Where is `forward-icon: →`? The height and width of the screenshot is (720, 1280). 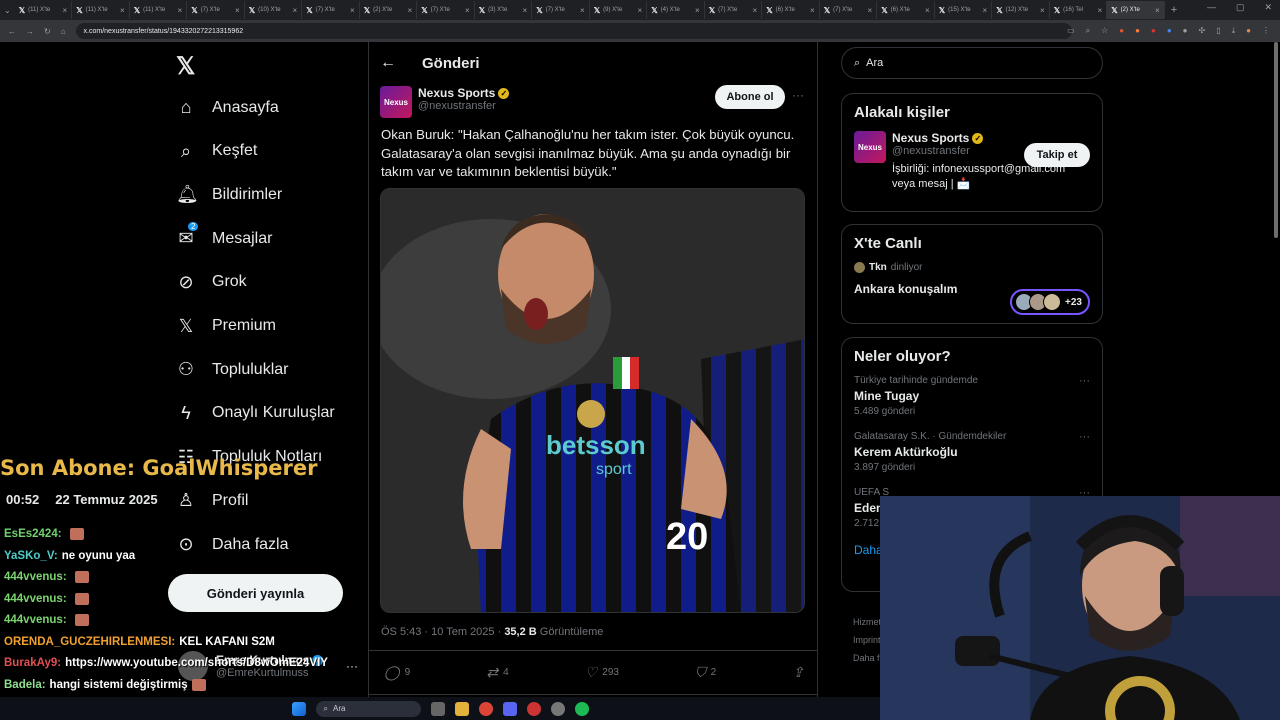
forward-icon: → is located at coordinates (30, 31).